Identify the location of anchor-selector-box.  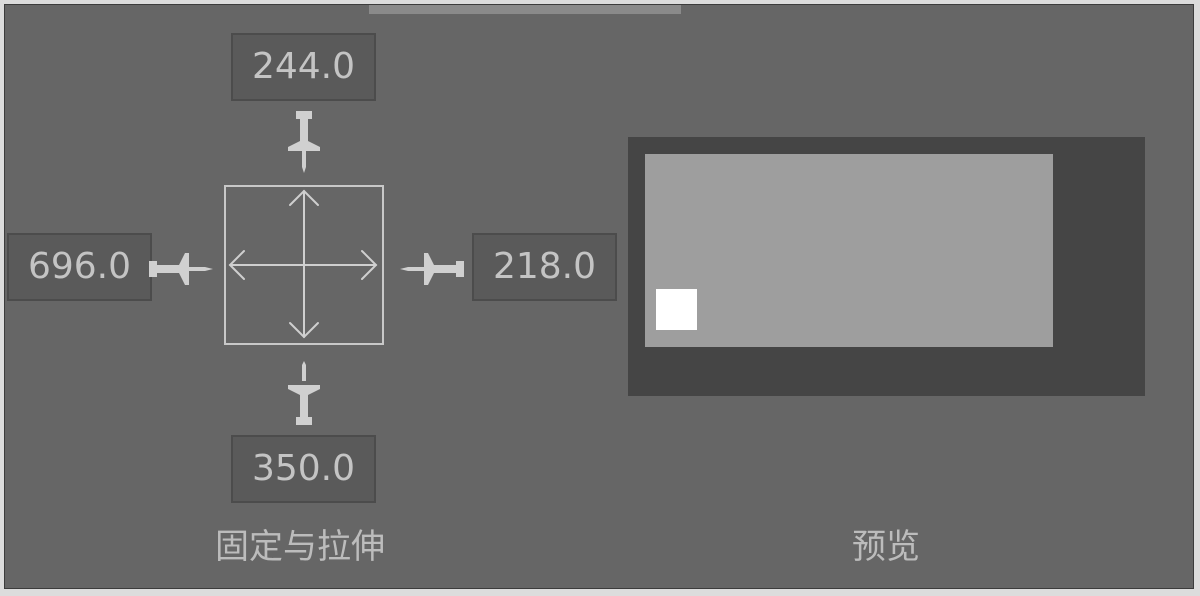
(304, 265).